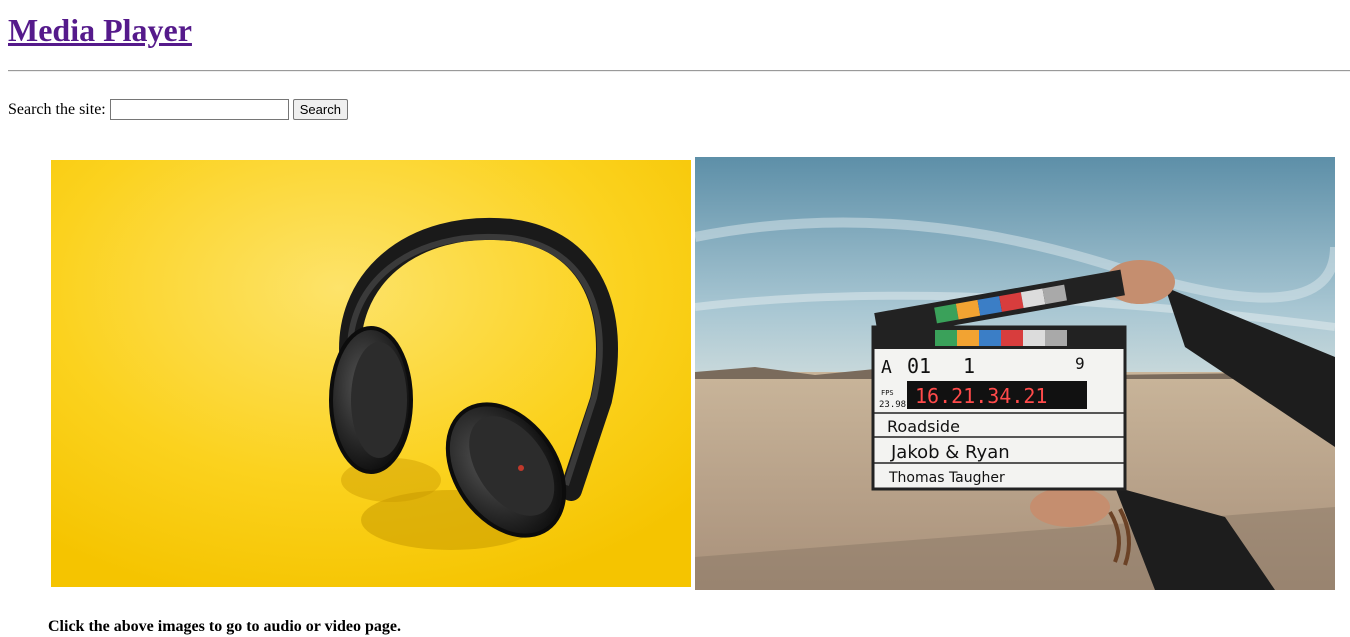  What do you see at coordinates (892, 405) in the screenshot?
I see `svg-text: 23.98` at bounding box center [892, 405].